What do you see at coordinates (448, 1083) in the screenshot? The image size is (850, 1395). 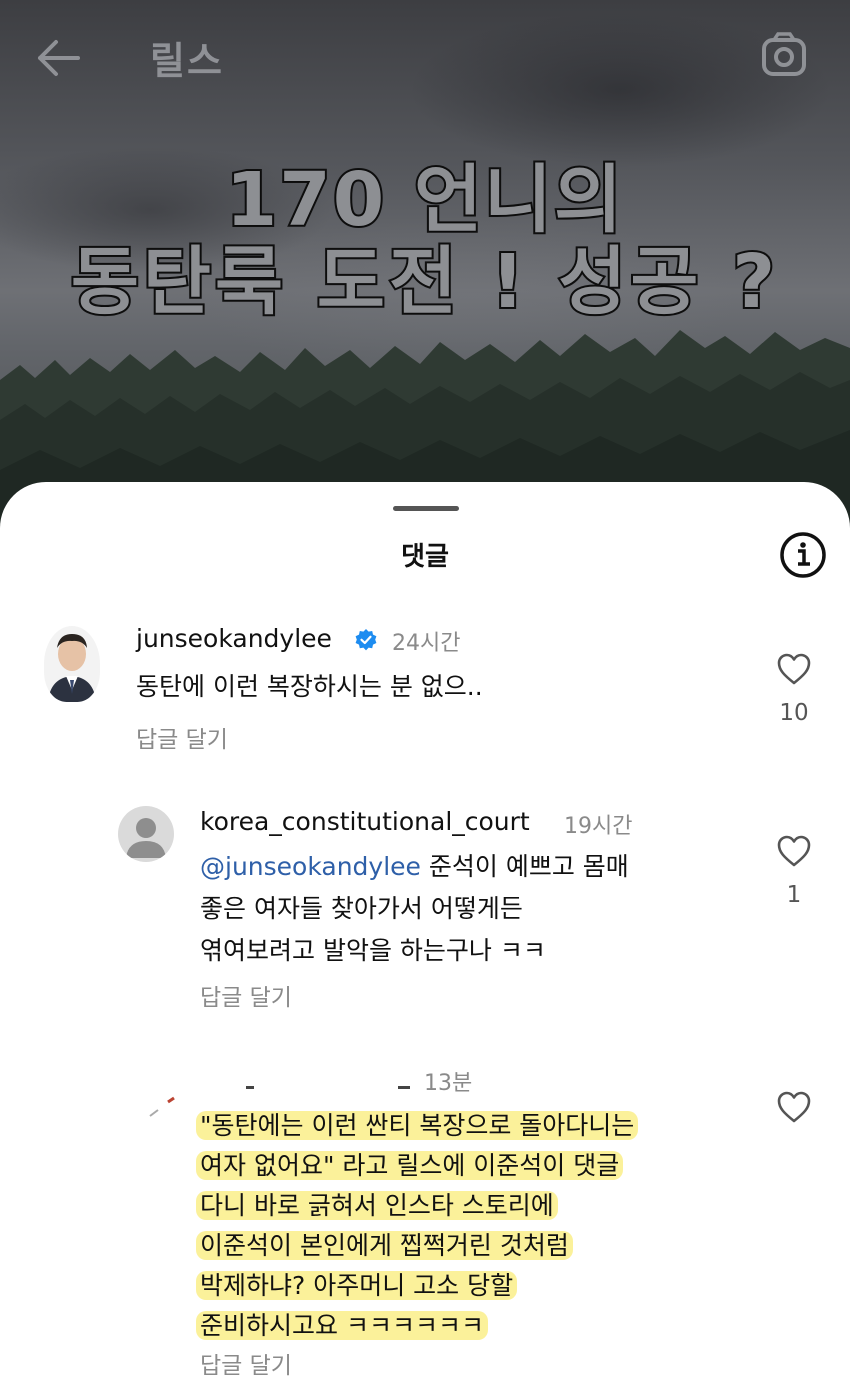 I see `comment-time: 13분` at bounding box center [448, 1083].